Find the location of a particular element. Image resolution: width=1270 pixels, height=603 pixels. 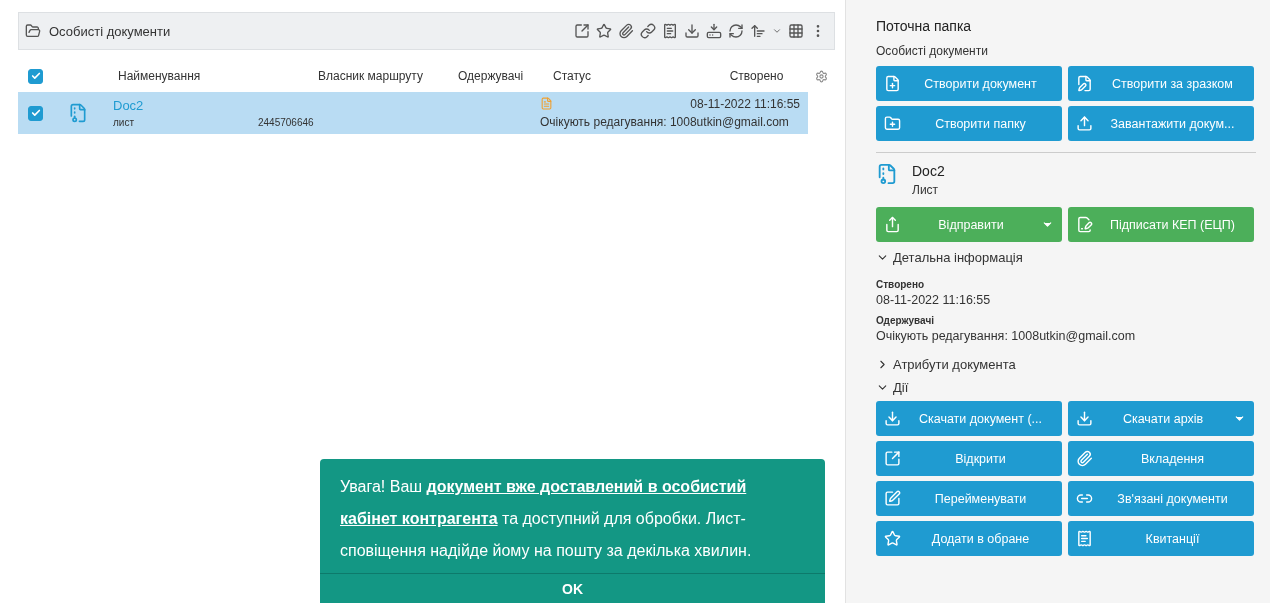

field-value: Очікують редагування: 1008utkin@gmail.com is located at coordinates (1006, 336).